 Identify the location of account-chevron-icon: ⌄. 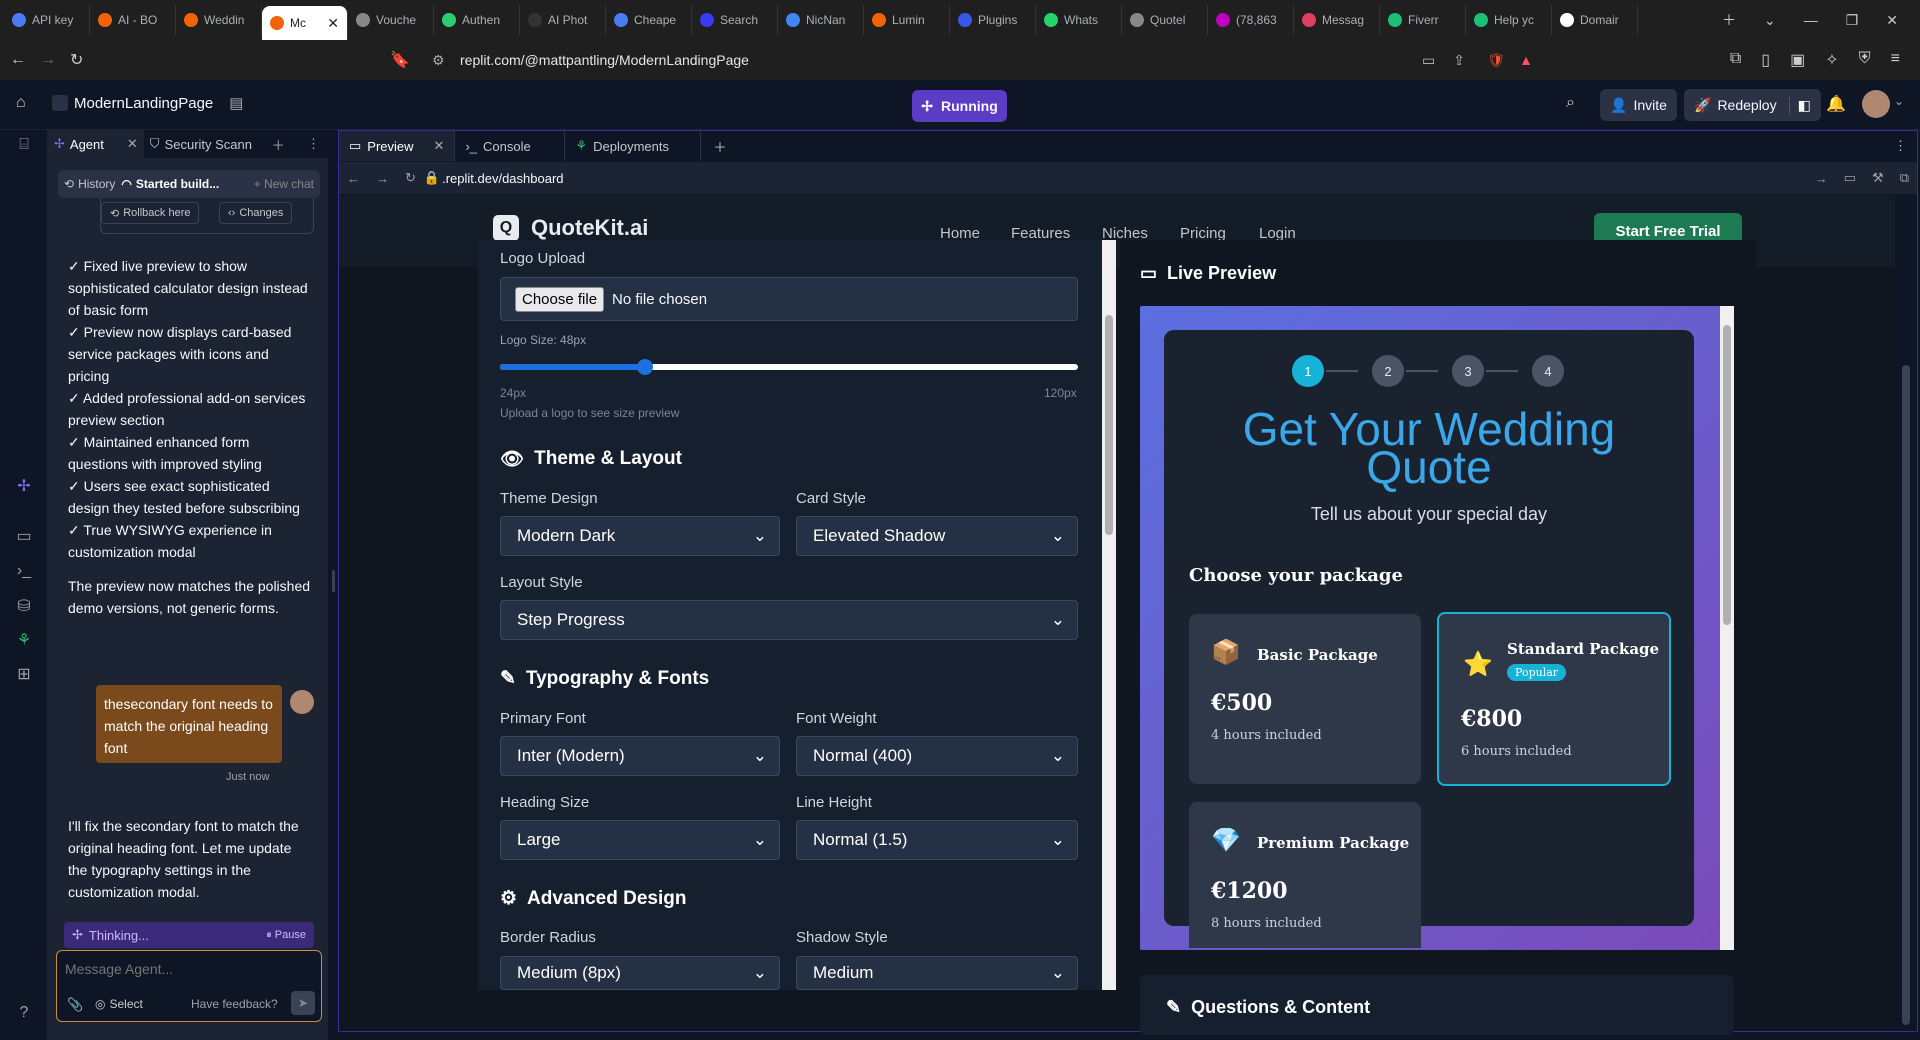
(1899, 101).